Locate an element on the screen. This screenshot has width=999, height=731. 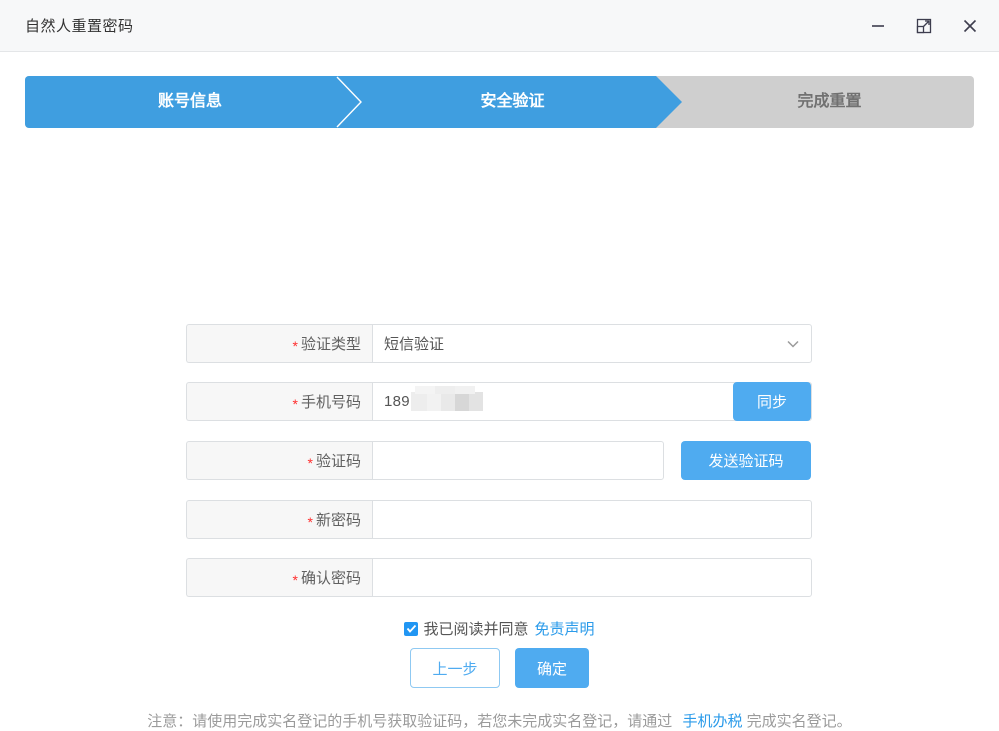
form-row-new-password: * 新密码 is located at coordinates (499, 519).